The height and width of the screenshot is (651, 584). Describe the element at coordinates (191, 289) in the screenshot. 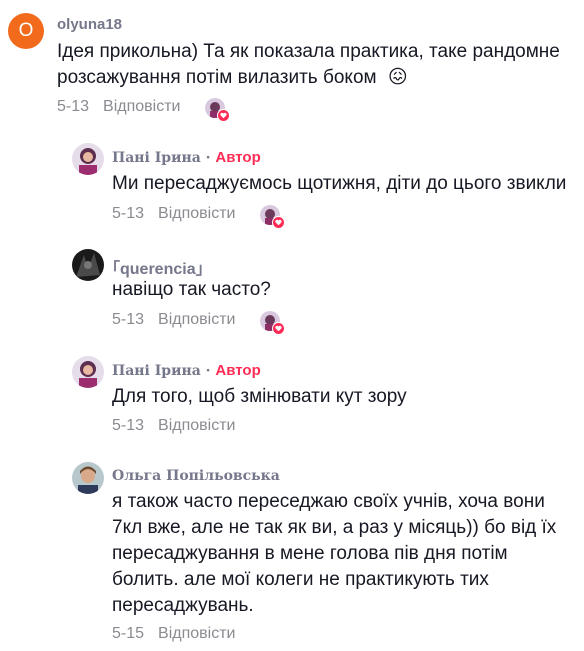

I see `comment-text: навіщо так часто?` at that location.